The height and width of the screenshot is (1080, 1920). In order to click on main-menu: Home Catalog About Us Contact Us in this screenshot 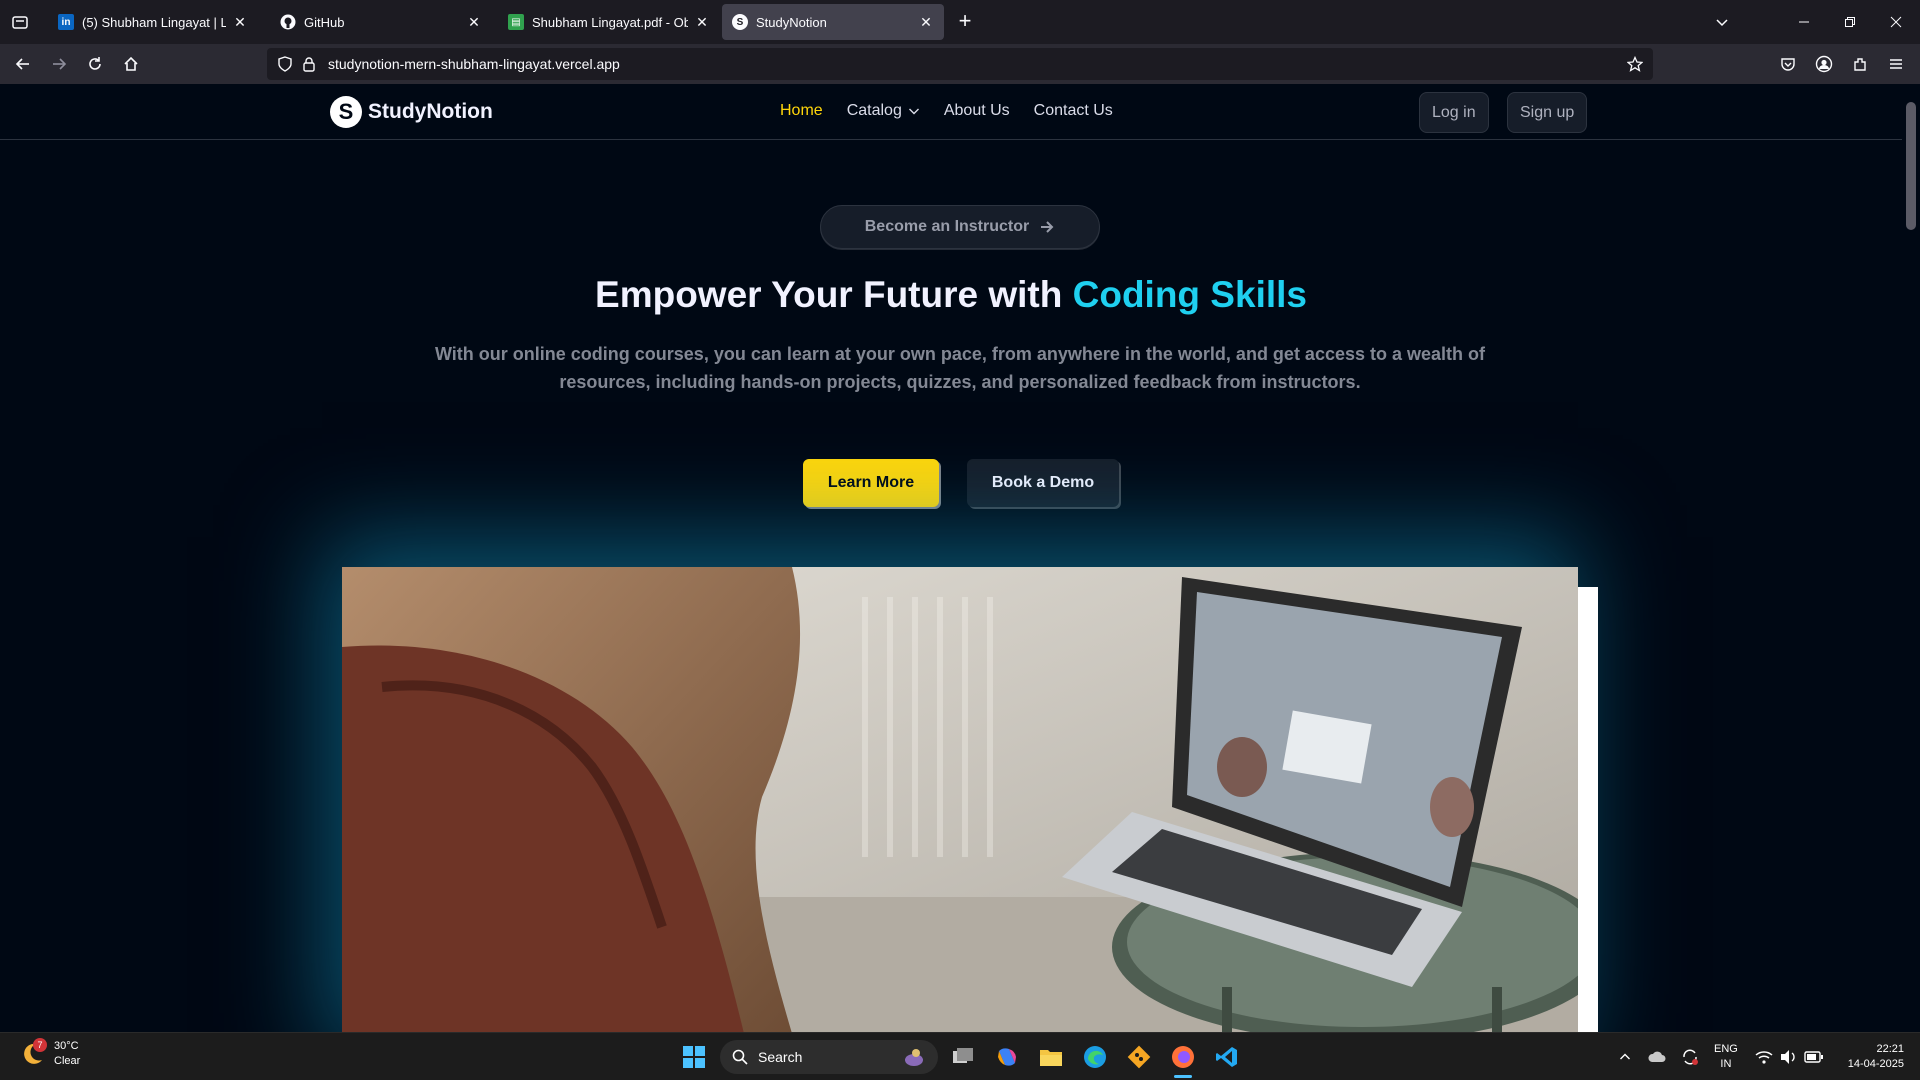, I will do `click(946, 111)`.